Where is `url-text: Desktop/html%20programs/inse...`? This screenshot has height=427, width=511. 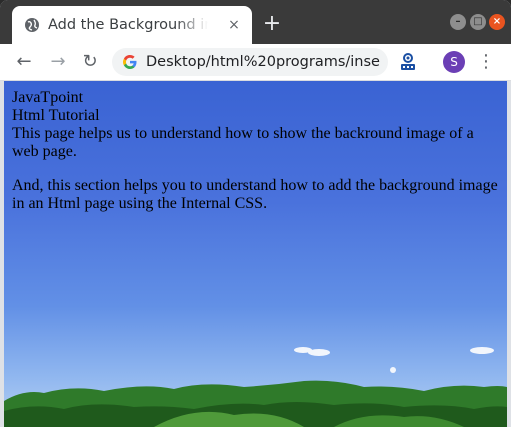 url-text: Desktop/html%20programs/inse... is located at coordinates (263, 62).